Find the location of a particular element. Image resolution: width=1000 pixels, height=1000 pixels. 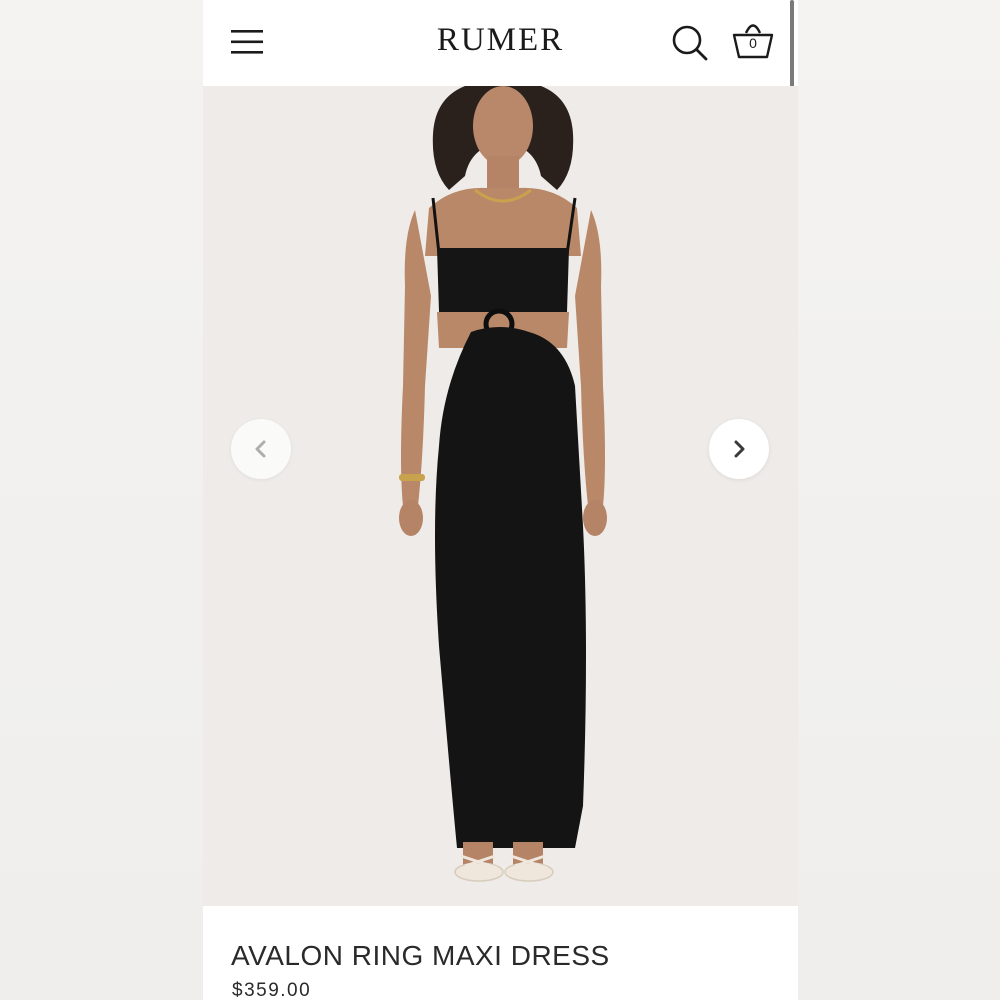

cart-count-badge: 0 is located at coordinates (753, 43).